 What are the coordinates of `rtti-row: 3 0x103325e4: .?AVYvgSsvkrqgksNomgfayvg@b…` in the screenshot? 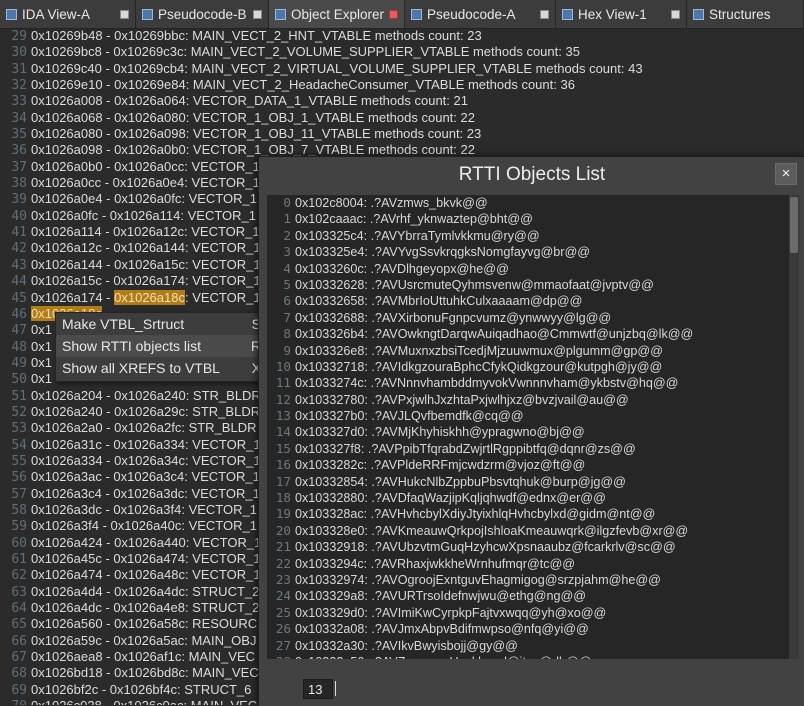 It's located at (528, 252).